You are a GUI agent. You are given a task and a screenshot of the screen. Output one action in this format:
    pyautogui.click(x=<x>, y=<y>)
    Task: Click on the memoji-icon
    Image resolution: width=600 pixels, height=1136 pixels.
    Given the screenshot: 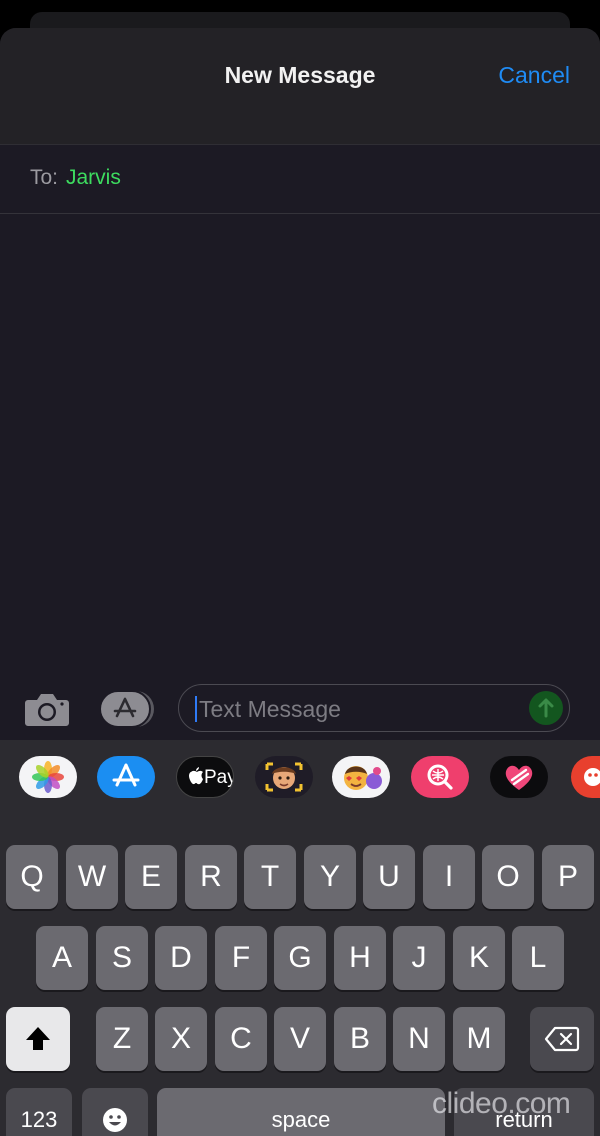 What is the action you would take?
    pyautogui.click(x=284, y=777)
    